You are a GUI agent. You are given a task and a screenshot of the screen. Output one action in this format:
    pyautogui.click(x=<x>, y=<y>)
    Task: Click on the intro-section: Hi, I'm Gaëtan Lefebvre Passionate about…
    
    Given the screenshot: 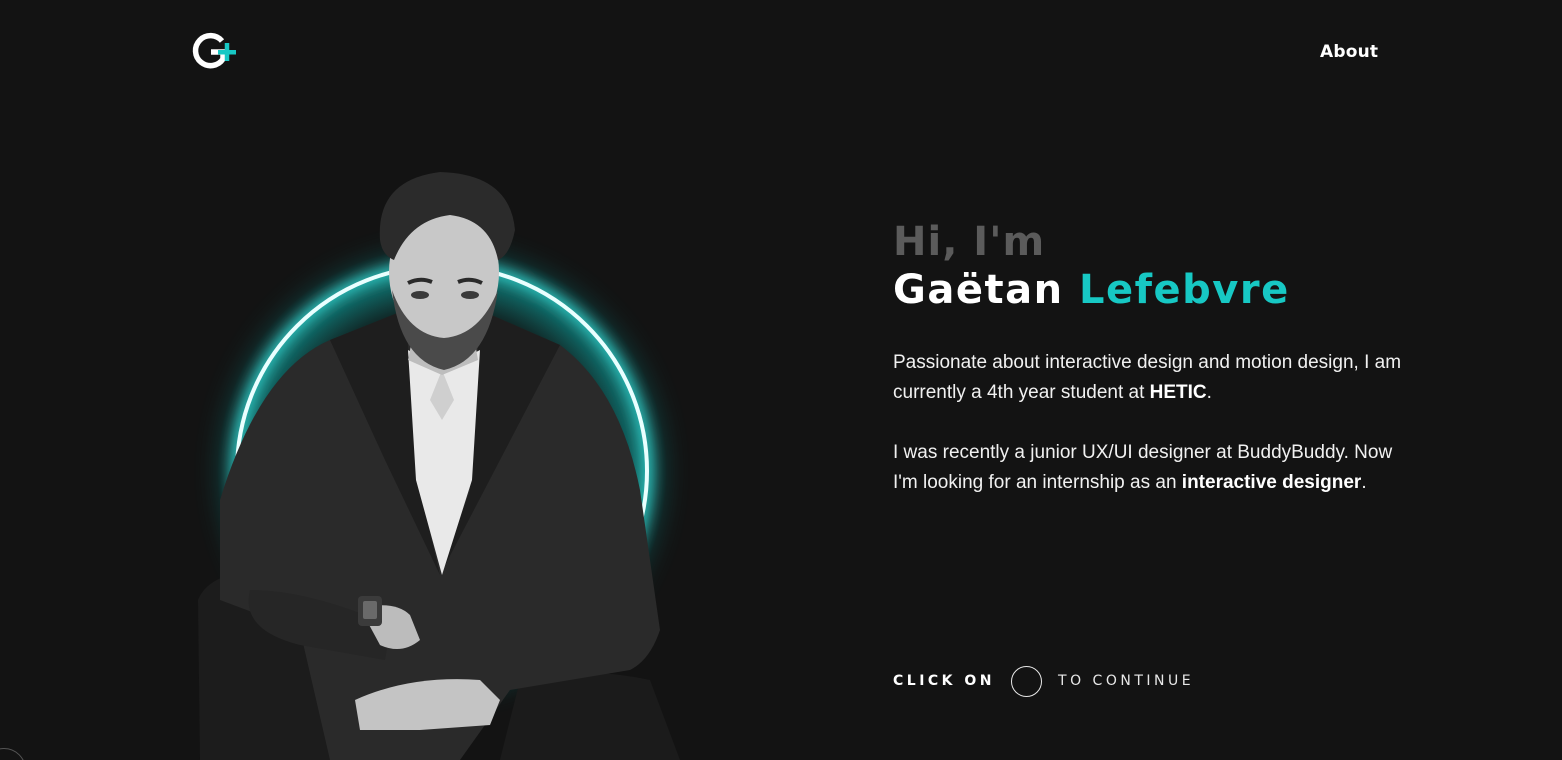 What is the action you would take?
    pyautogui.click(x=1153, y=373)
    